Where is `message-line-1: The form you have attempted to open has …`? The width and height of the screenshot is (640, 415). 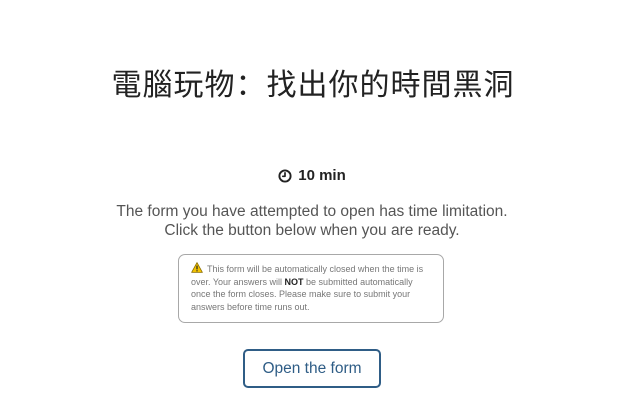
message-line-1: The form you have attempted to open has … is located at coordinates (312, 211).